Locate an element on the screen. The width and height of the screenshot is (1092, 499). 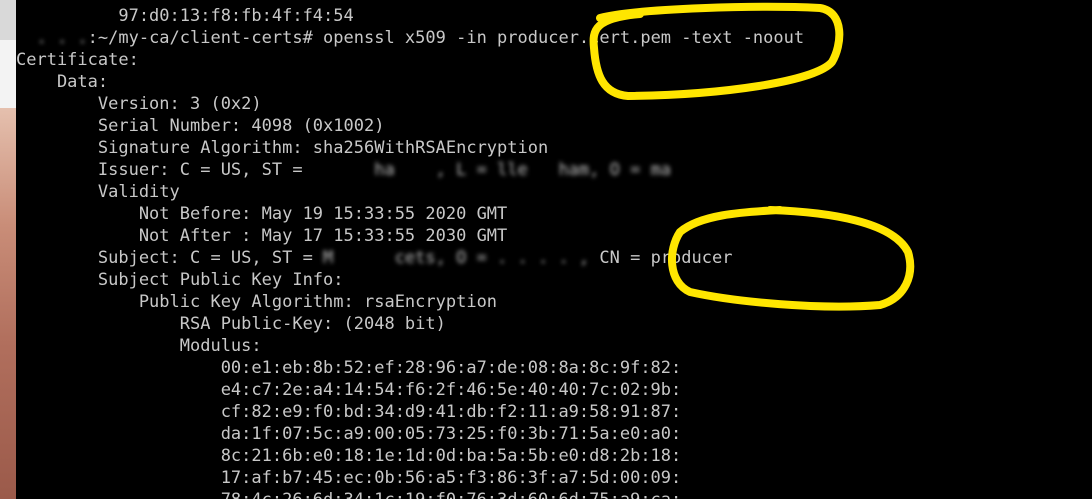
terminal-line: Data: is located at coordinates (62, 82).